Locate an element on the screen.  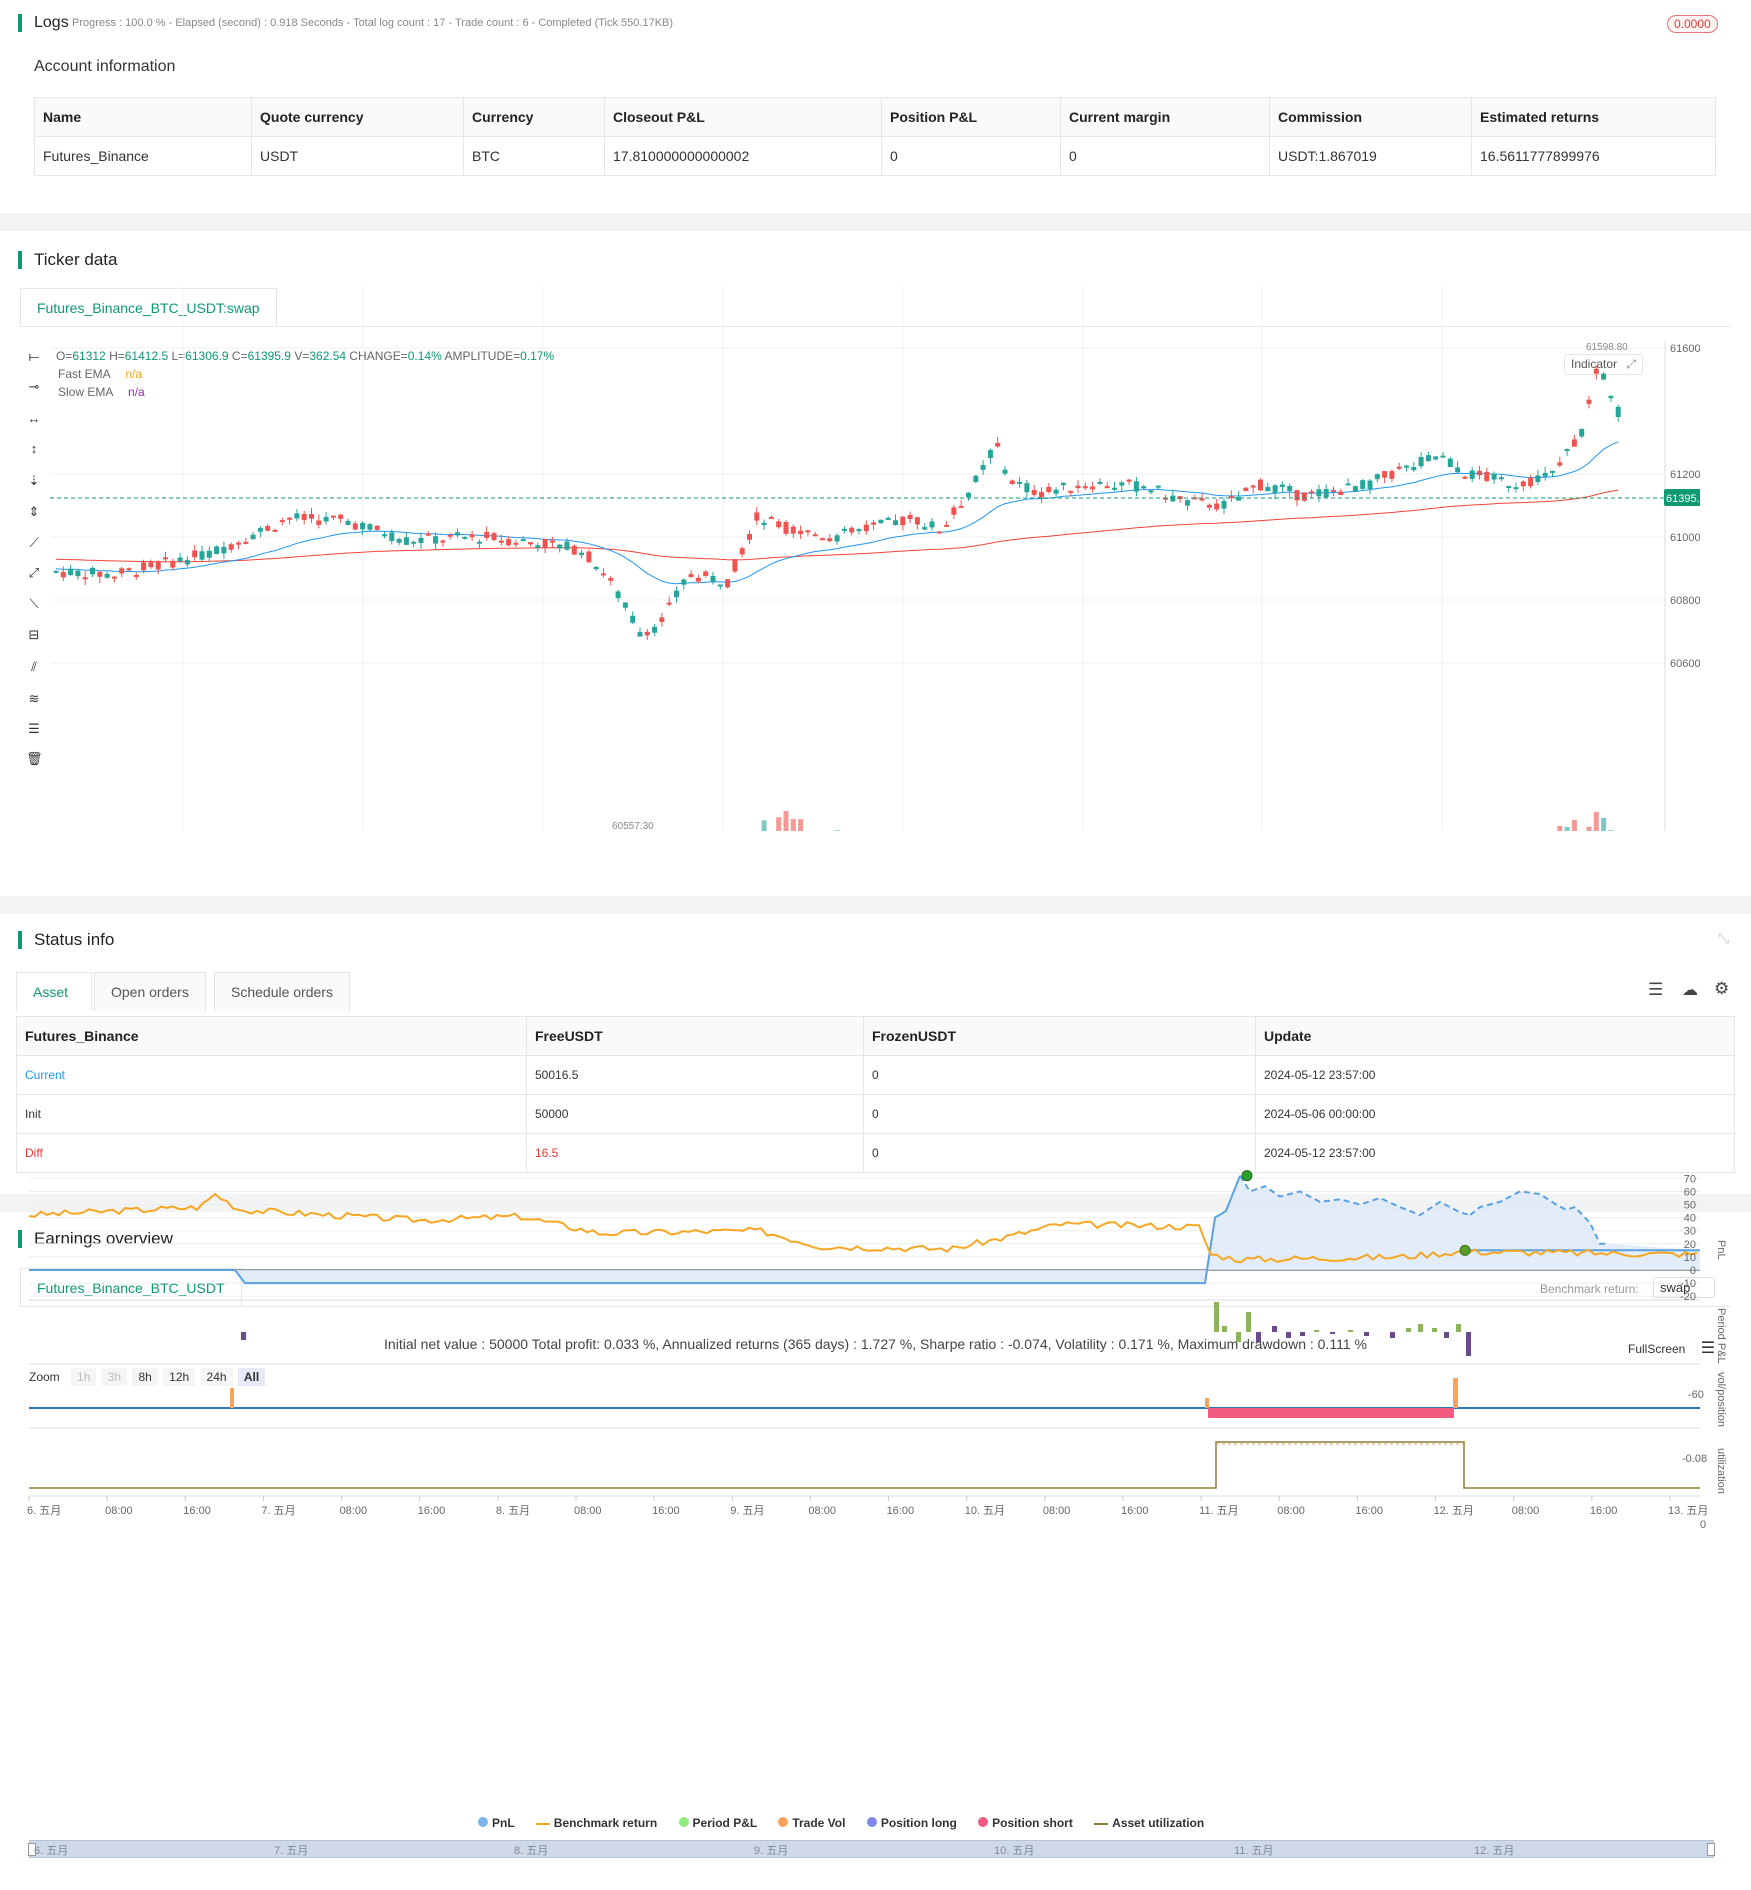
legend-label: Period P&L is located at coordinates (724, 1823).